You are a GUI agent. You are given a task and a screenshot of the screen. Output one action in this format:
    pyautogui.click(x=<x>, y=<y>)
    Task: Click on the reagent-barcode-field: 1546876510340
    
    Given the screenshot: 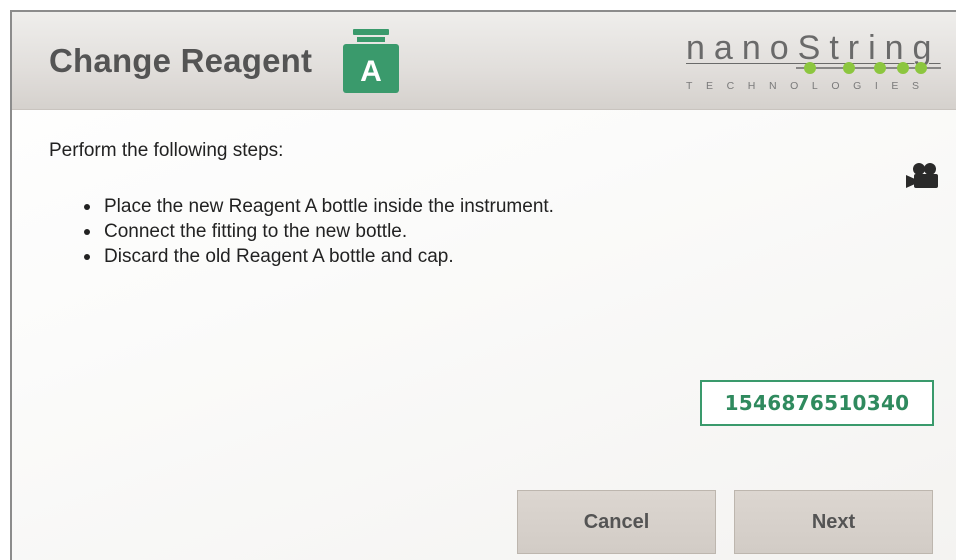 What is the action you would take?
    pyautogui.click(x=817, y=403)
    